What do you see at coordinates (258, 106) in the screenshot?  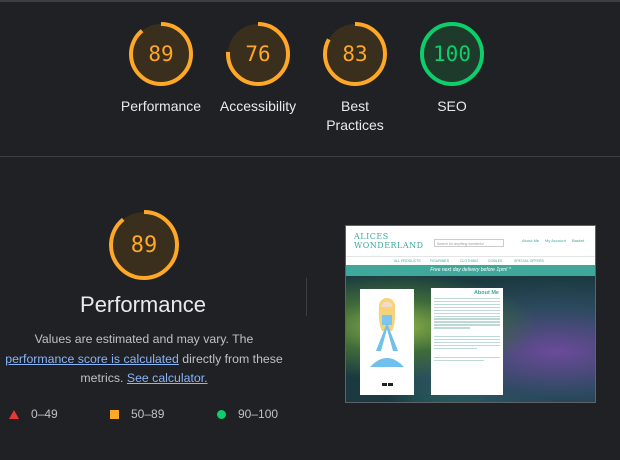 I see `gauge-label: Accessibility` at bounding box center [258, 106].